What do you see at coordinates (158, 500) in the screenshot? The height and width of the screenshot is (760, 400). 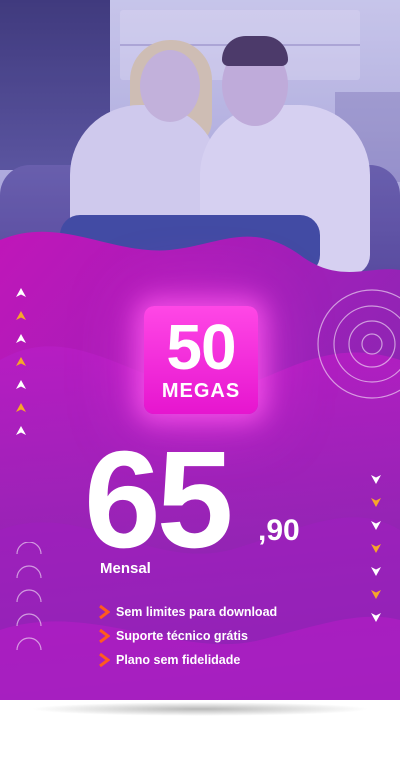 I see `price-integer: 65` at bounding box center [158, 500].